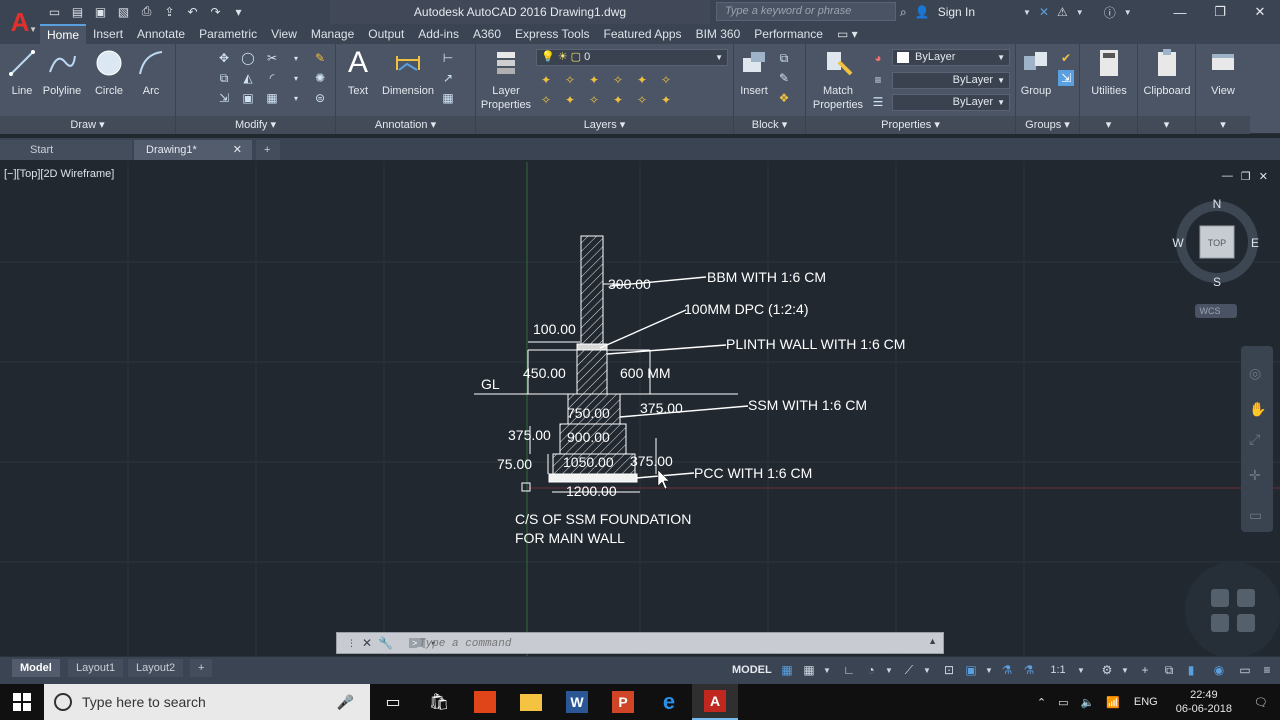 The width and height of the screenshot is (1280, 720). What do you see at coordinates (320, 58) in the screenshot?
I see `erase-icon: ✎` at bounding box center [320, 58].